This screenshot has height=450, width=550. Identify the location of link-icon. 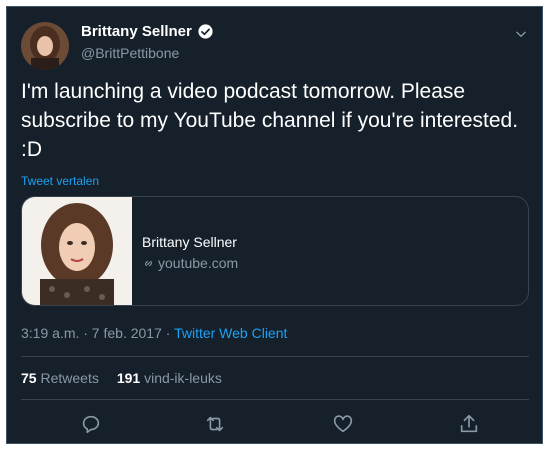
(148, 263).